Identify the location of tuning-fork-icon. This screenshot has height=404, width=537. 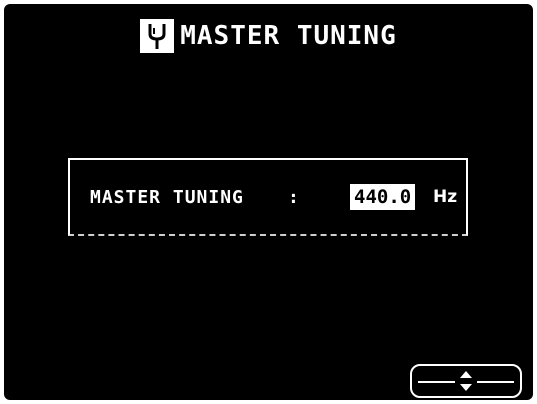
(157, 36).